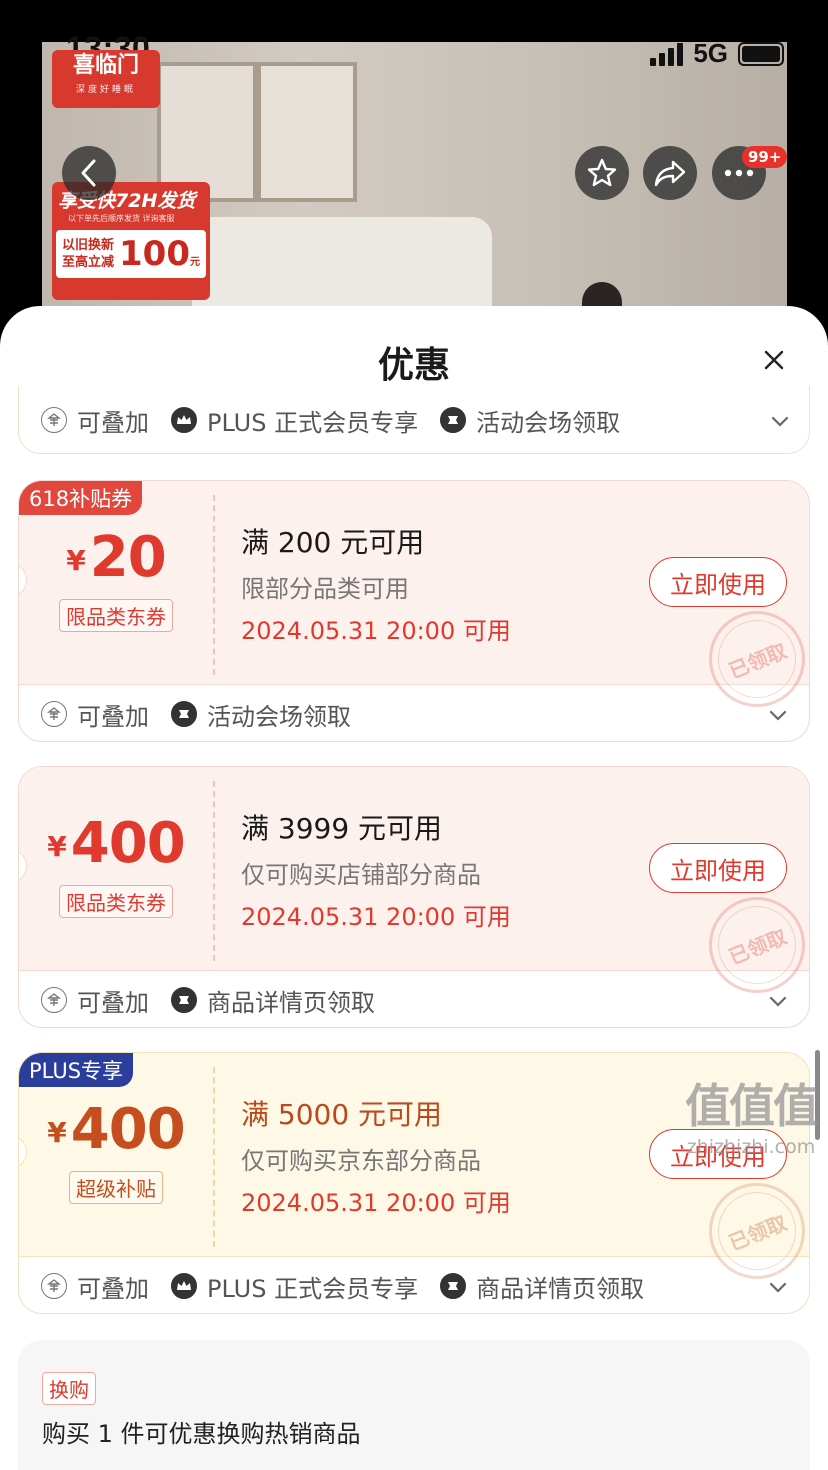 This screenshot has height=1470, width=828. Describe the element at coordinates (761, 53) in the screenshot. I see `battery-icon` at that location.